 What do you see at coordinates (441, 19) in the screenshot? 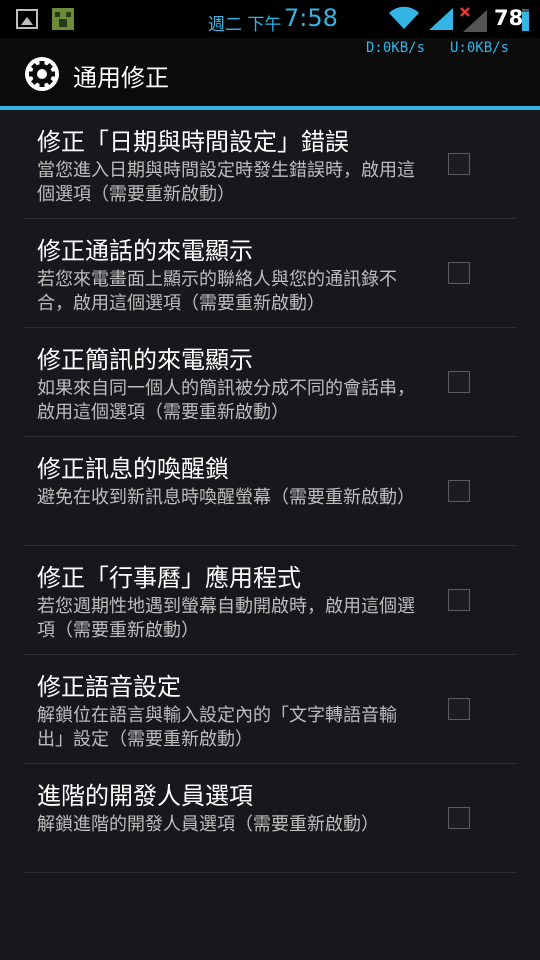
I see `signal-strength-icon` at bounding box center [441, 19].